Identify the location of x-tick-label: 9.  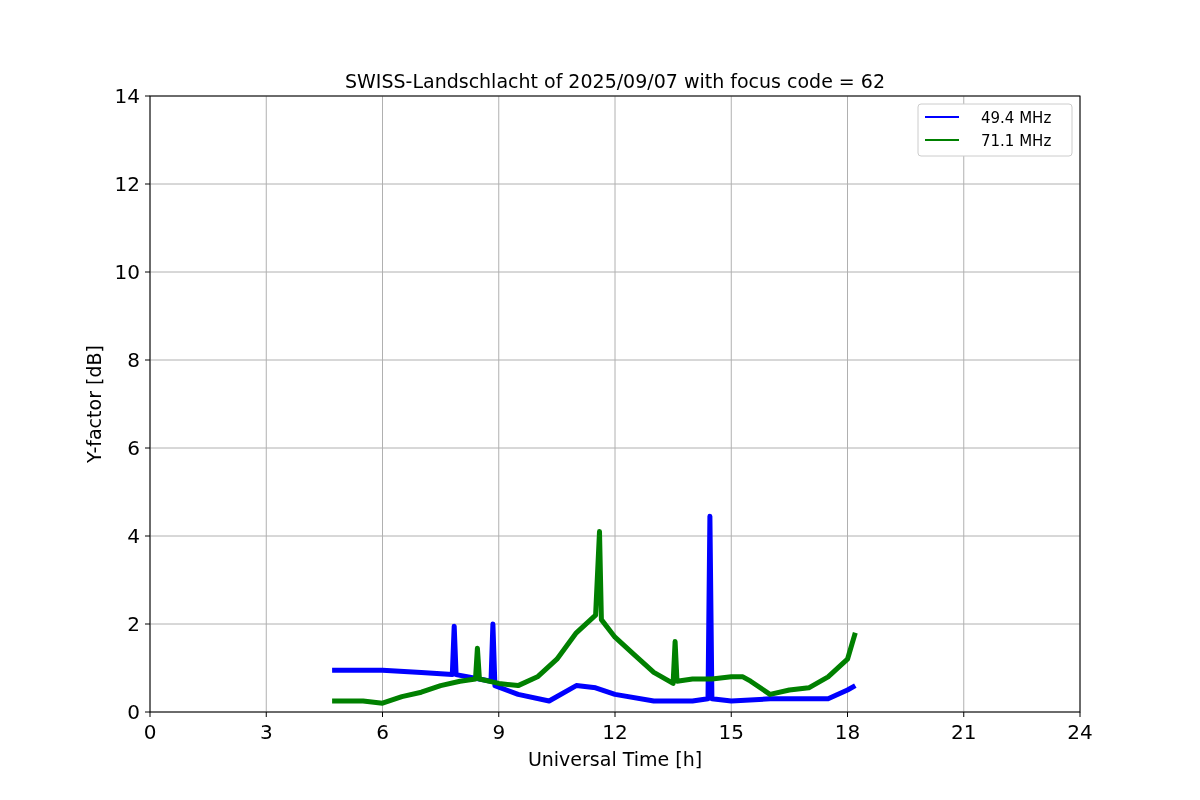
(499, 732).